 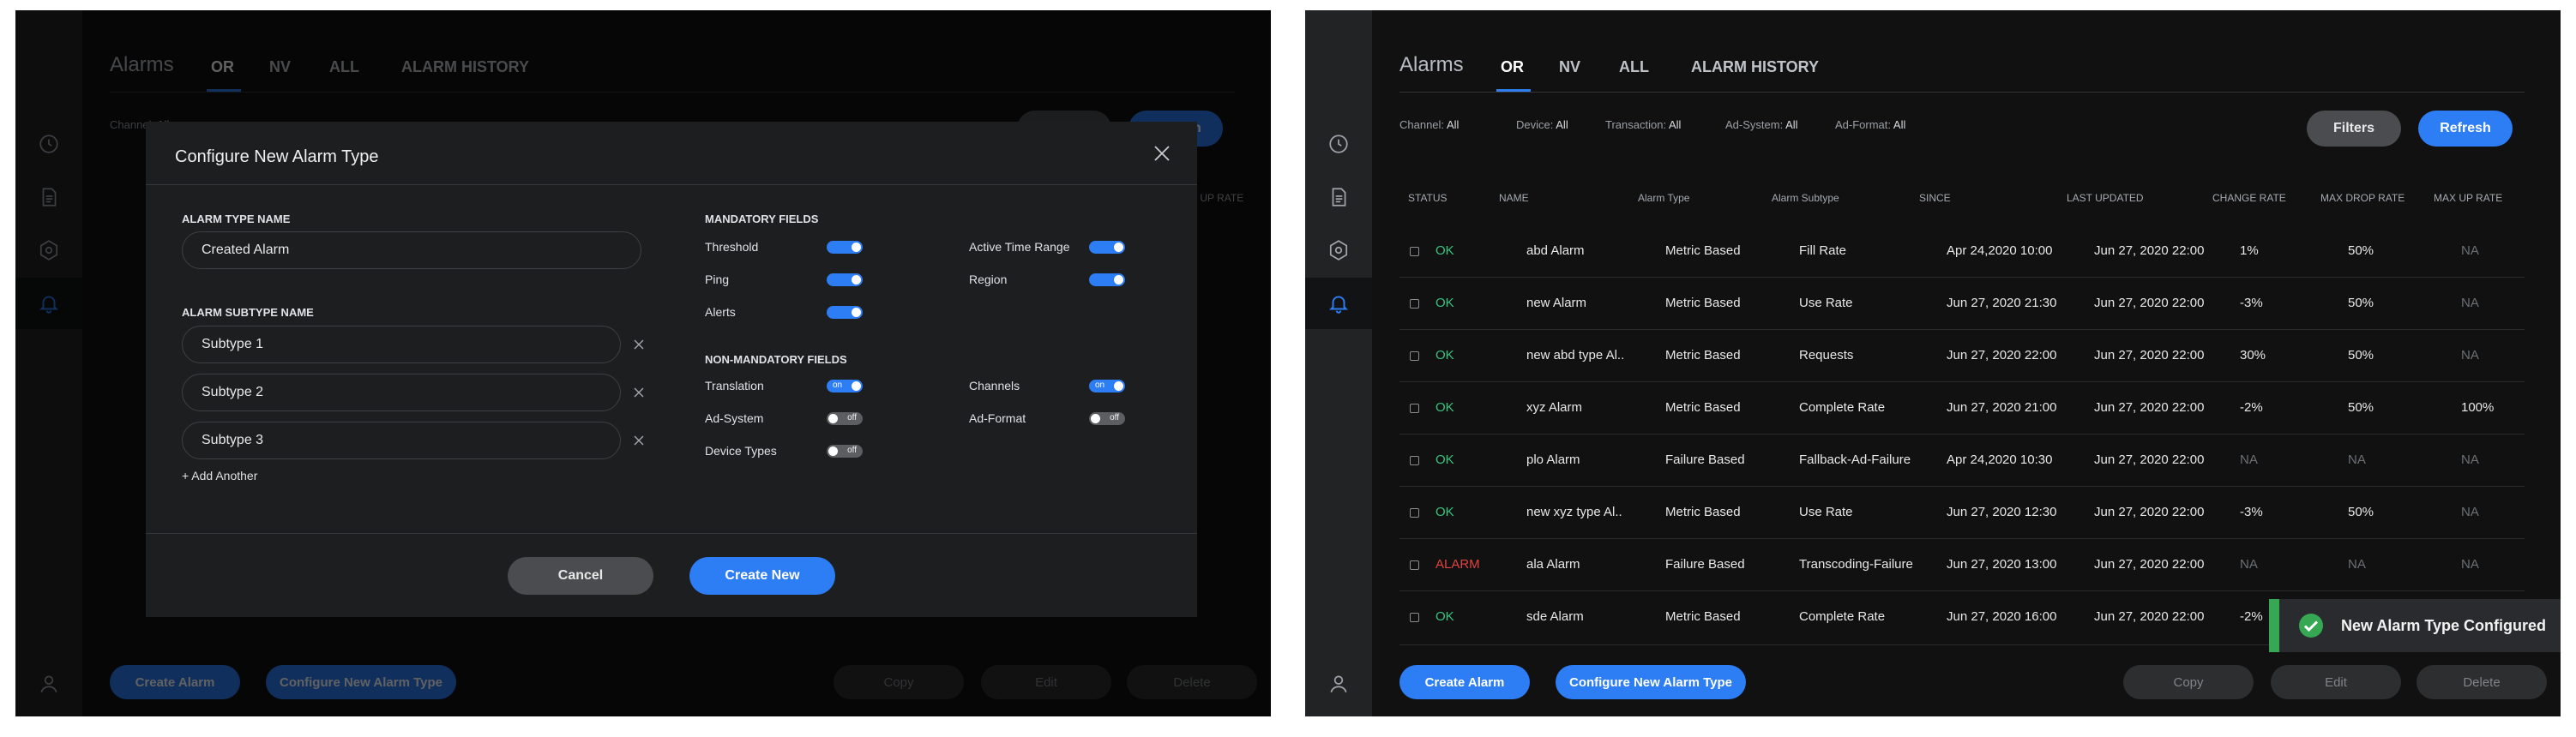 I want to click on column-header-alarm-type: Alarm Type, so click(x=1663, y=198).